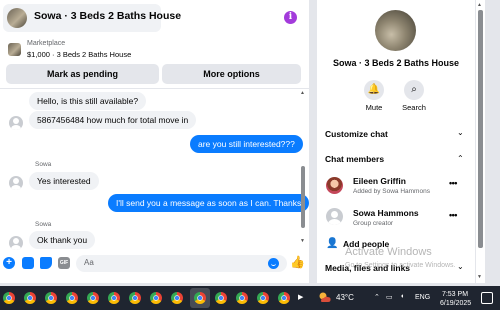 The height and width of the screenshot is (310, 500). What do you see at coordinates (273, 263) in the screenshot?
I see `emoji-icon` at bounding box center [273, 263].